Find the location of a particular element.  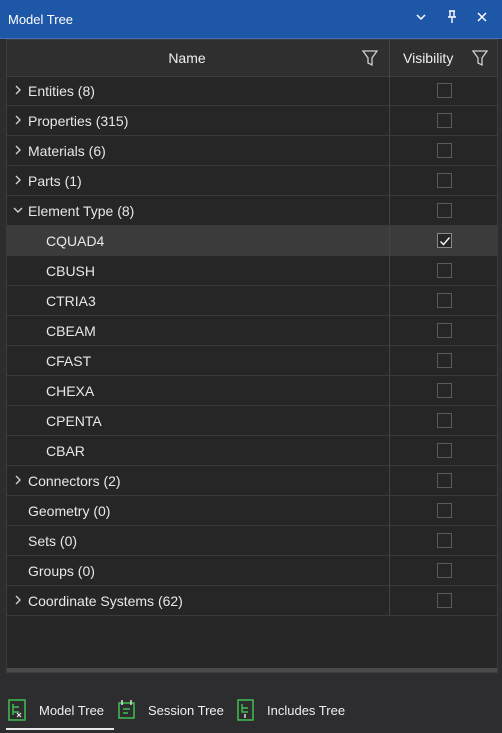

tree-row: CPENTA is located at coordinates (252, 421).